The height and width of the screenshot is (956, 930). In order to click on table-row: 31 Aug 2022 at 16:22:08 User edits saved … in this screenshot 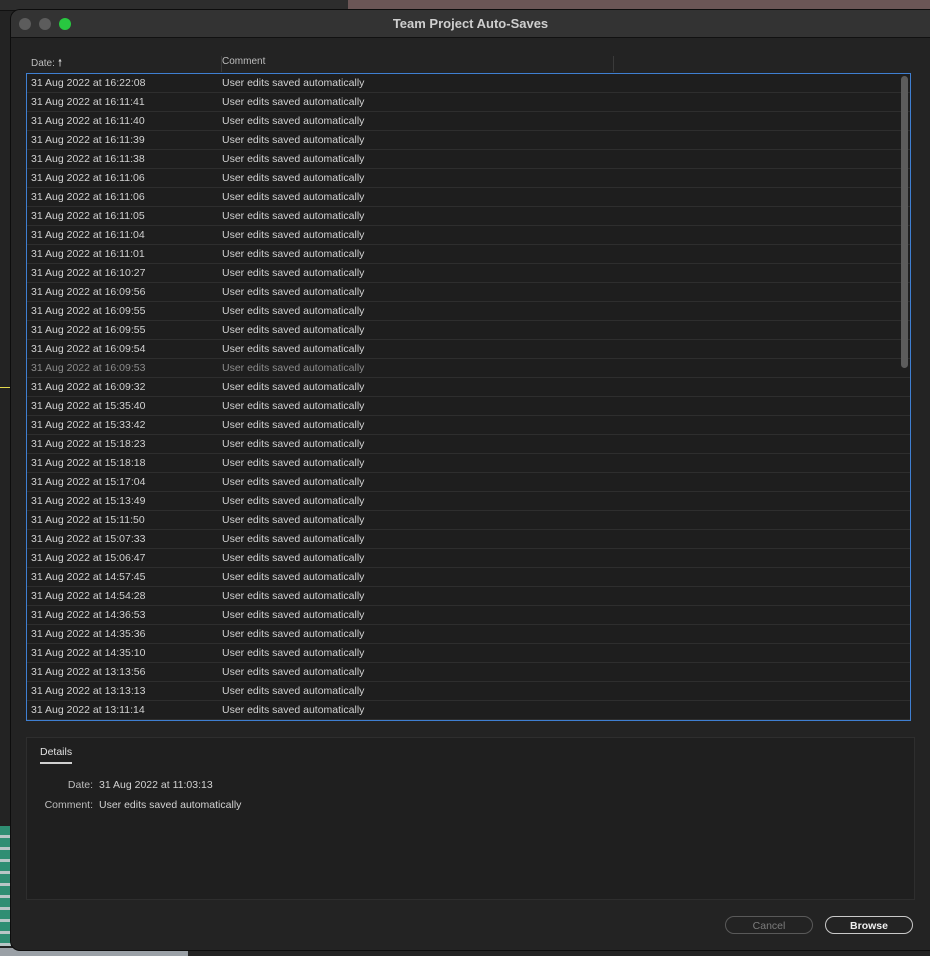, I will do `click(468, 83)`.